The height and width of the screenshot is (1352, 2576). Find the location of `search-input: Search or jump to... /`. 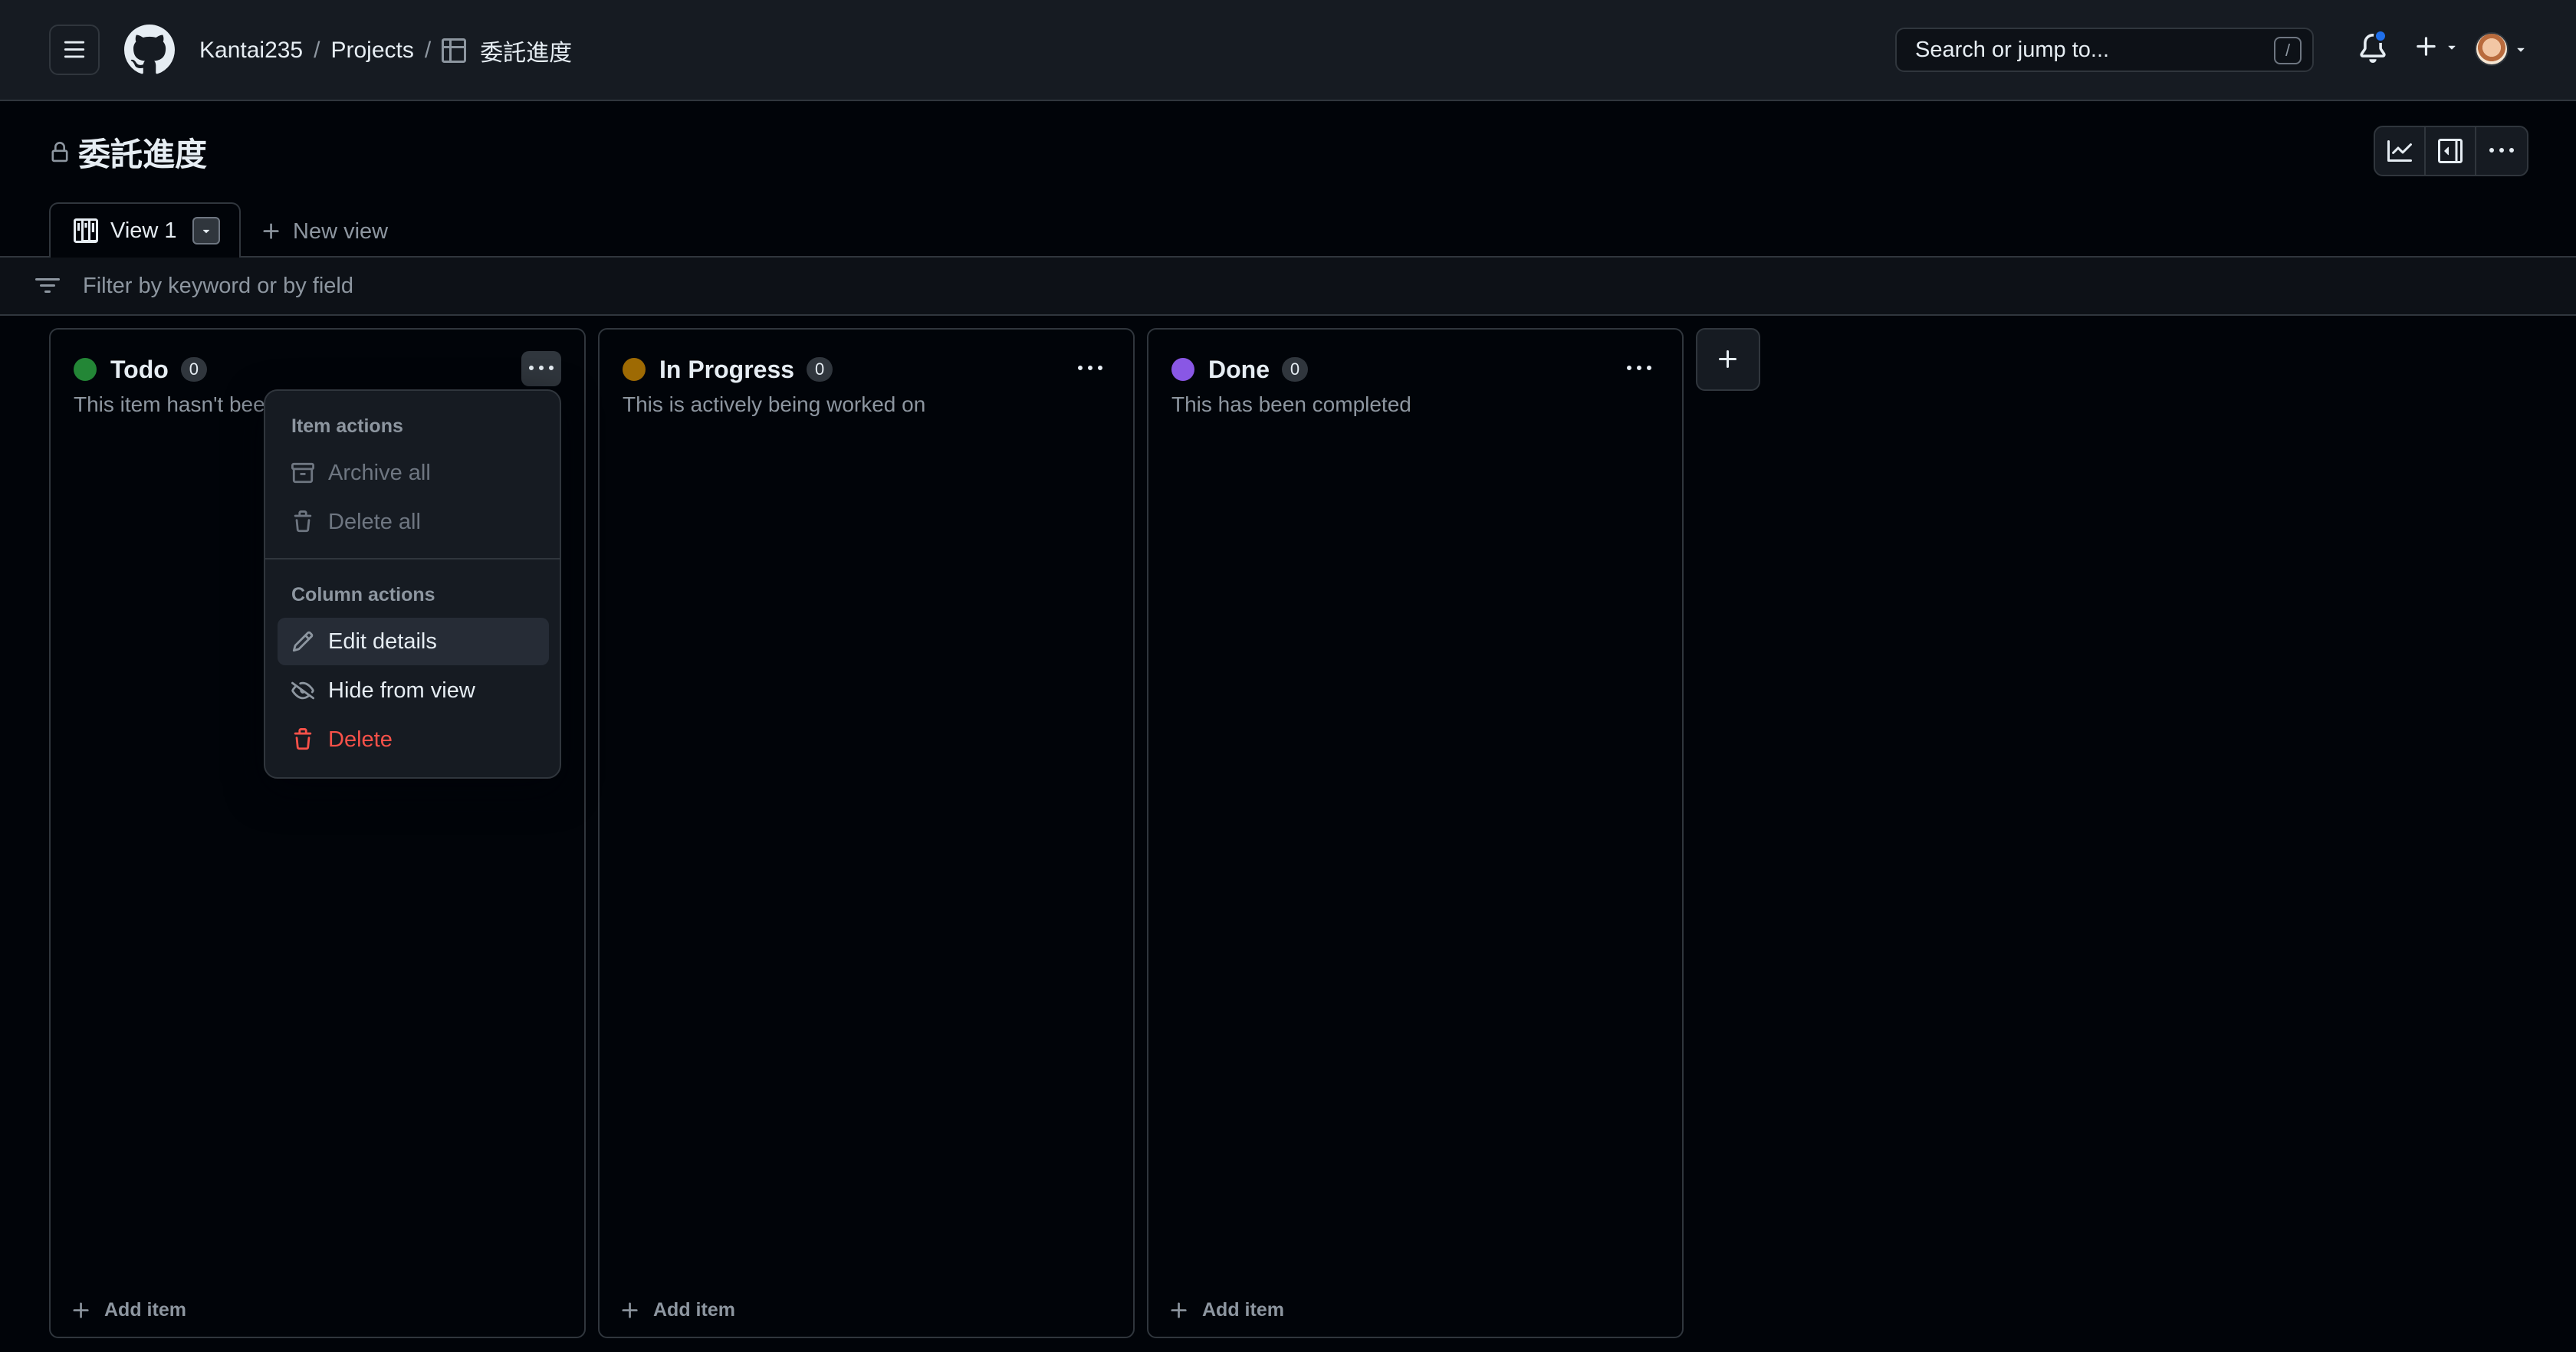

search-input: Search or jump to... / is located at coordinates (2104, 50).